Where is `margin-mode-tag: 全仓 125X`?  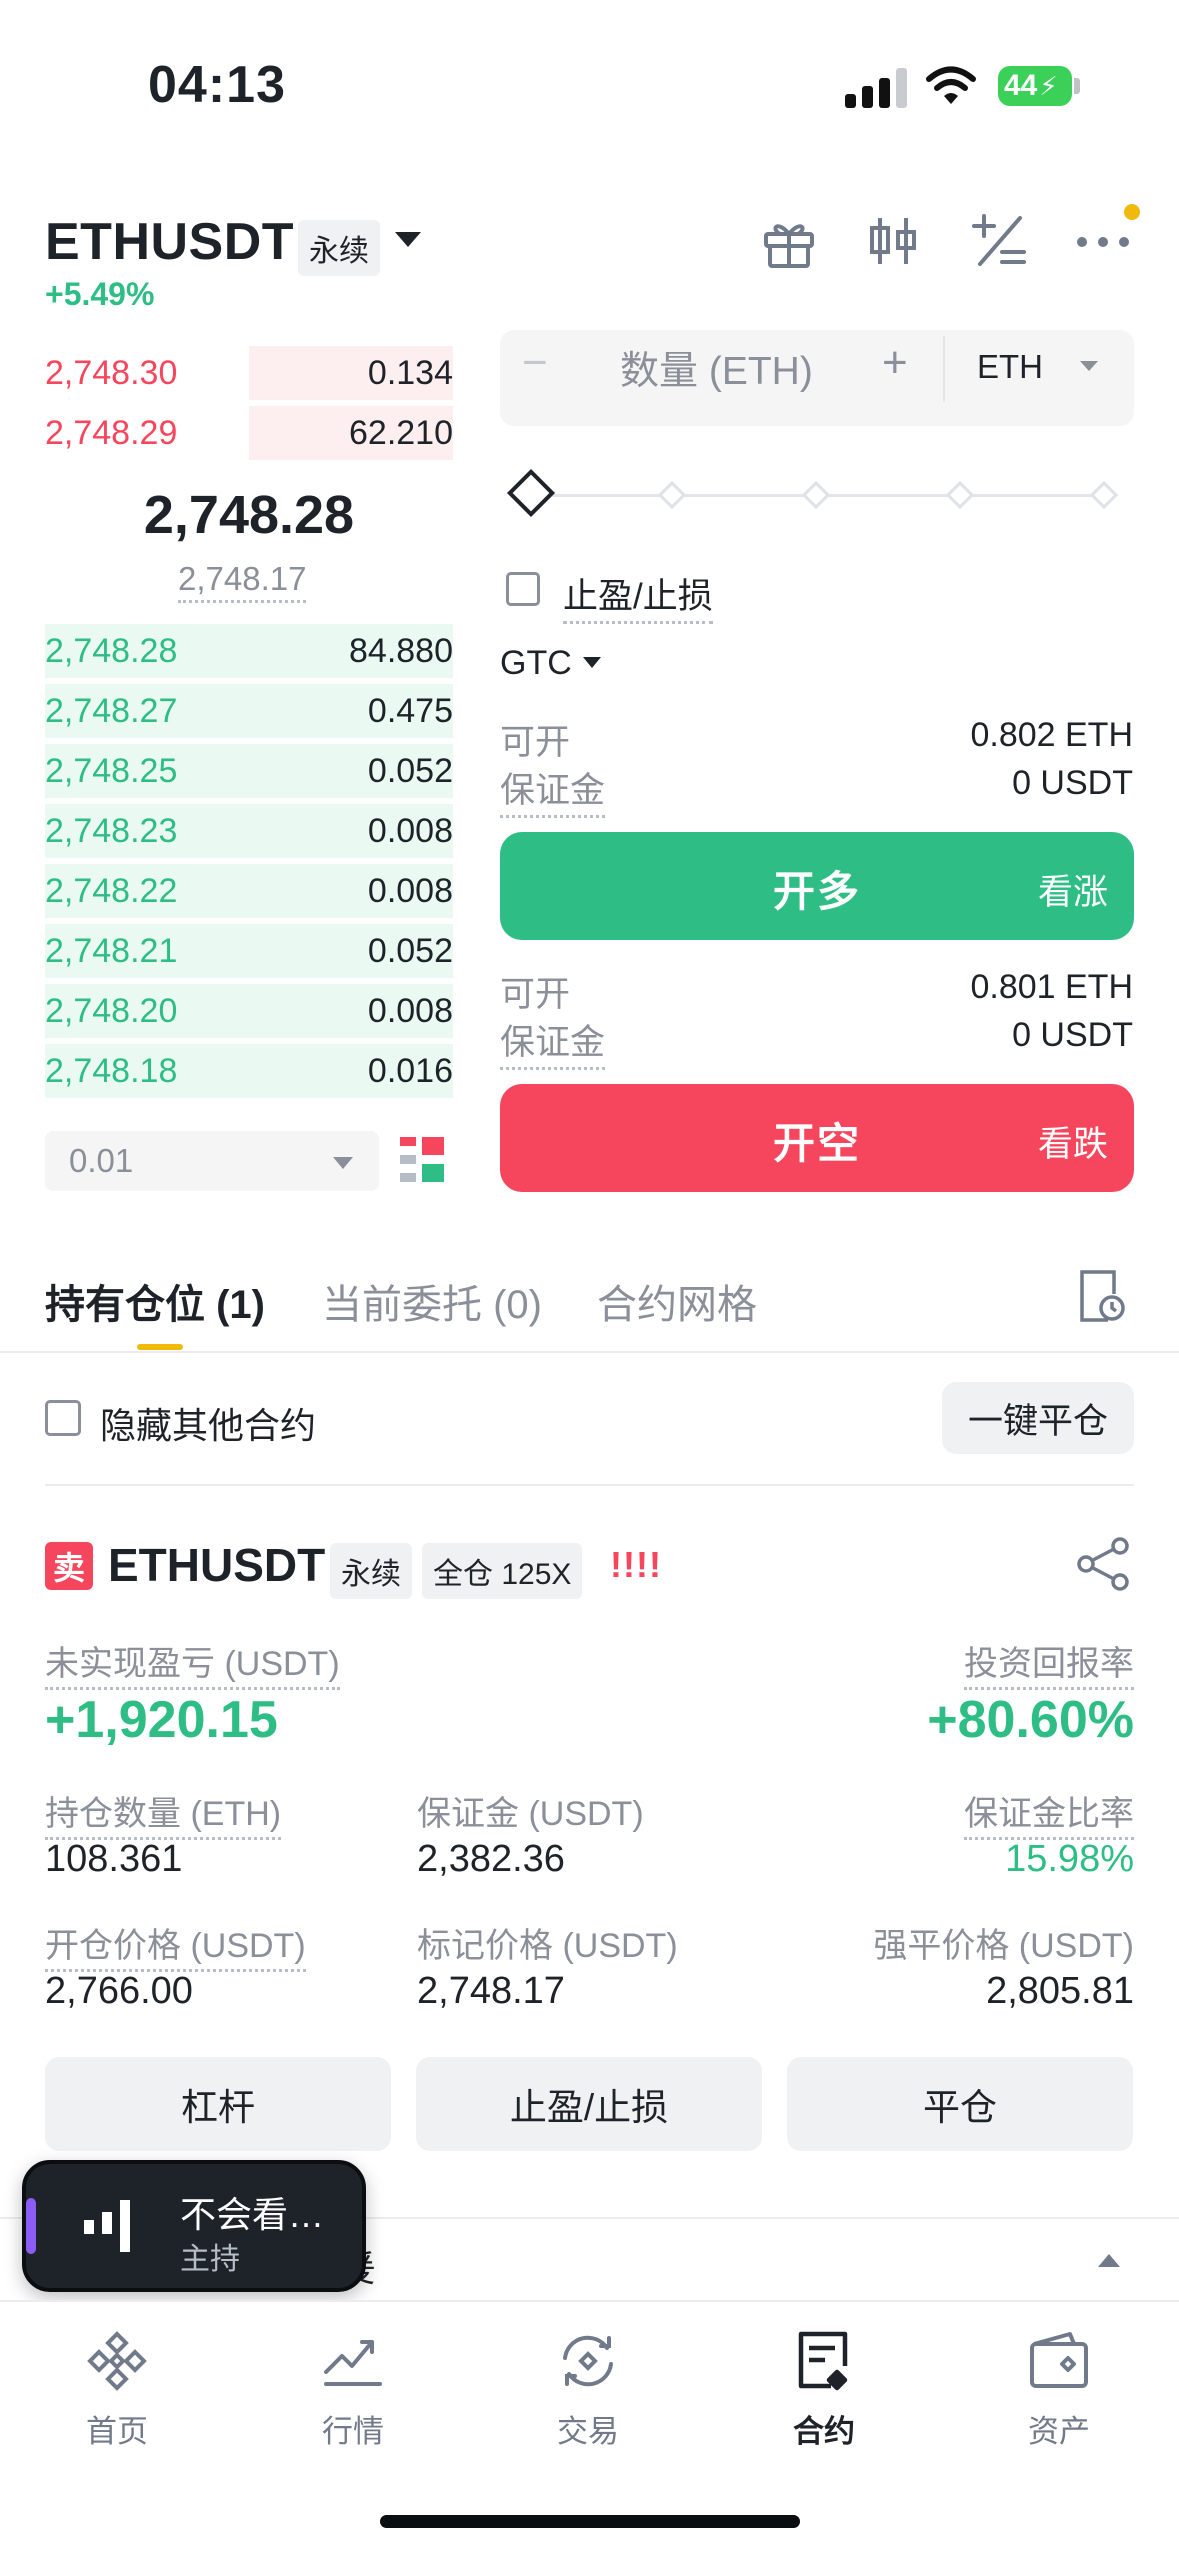 margin-mode-tag: 全仓 125X is located at coordinates (502, 1571).